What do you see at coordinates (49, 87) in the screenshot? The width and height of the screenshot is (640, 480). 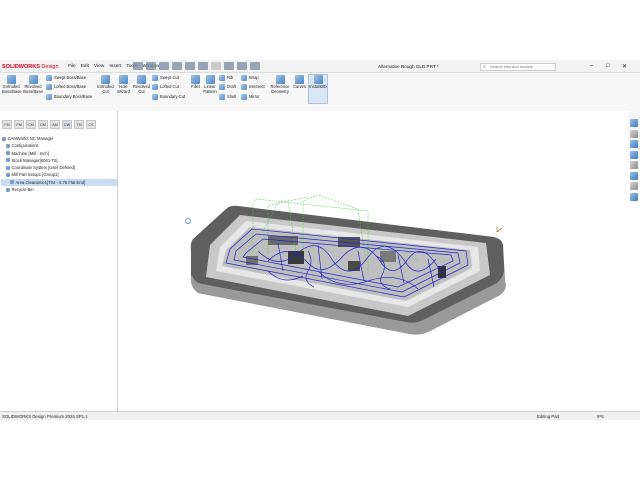 I see `lofted-boss-icon` at bounding box center [49, 87].